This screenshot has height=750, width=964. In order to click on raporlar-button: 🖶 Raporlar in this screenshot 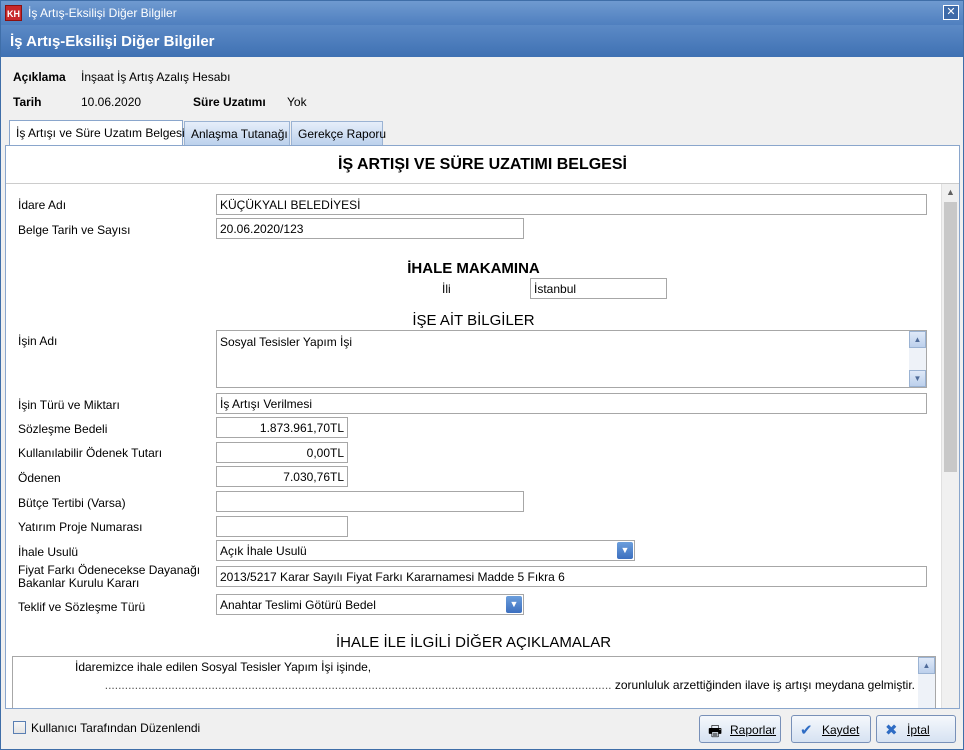, I will do `click(740, 729)`.